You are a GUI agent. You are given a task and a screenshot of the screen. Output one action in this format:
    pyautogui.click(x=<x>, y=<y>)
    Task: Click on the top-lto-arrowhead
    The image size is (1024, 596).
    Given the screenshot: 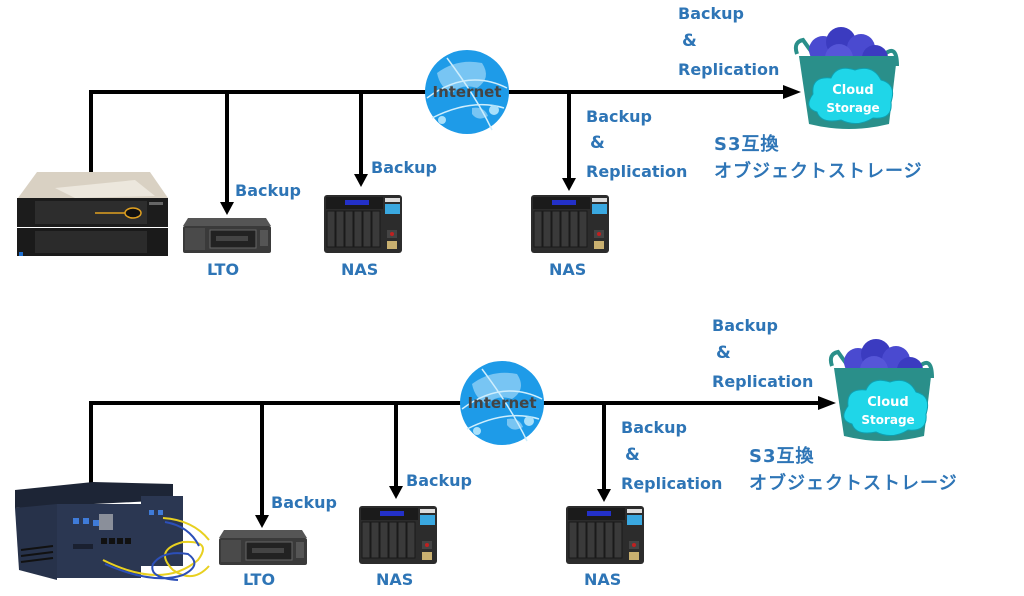 What is the action you would take?
    pyautogui.click(x=227, y=208)
    